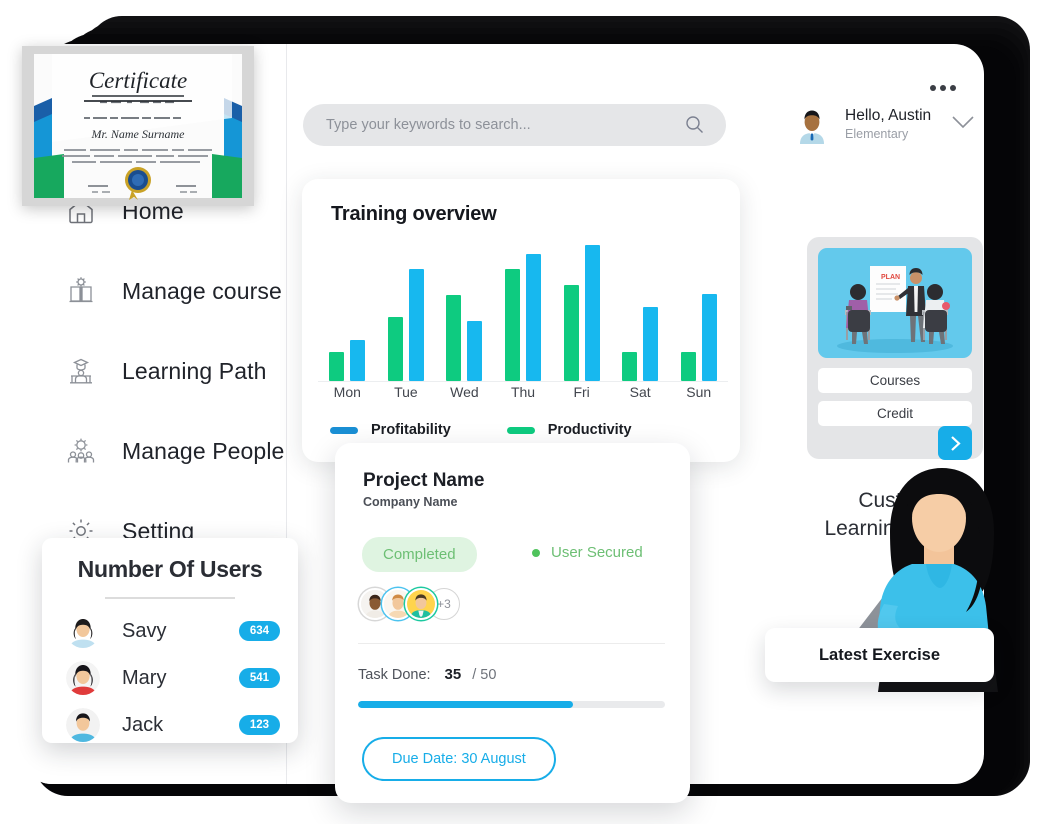  I want to click on user-name: Mary, so click(144, 677).